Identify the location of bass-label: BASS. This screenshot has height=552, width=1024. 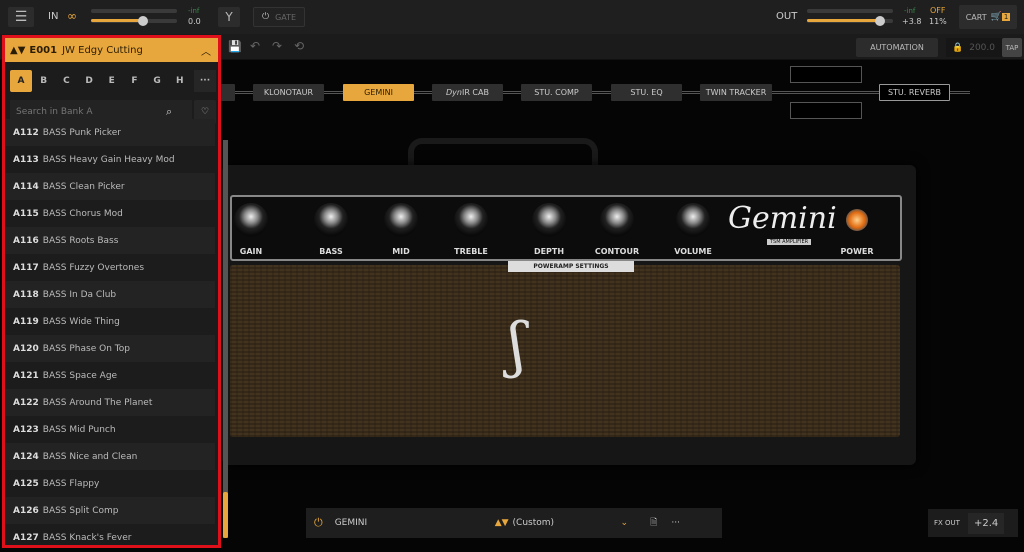
(331, 251).